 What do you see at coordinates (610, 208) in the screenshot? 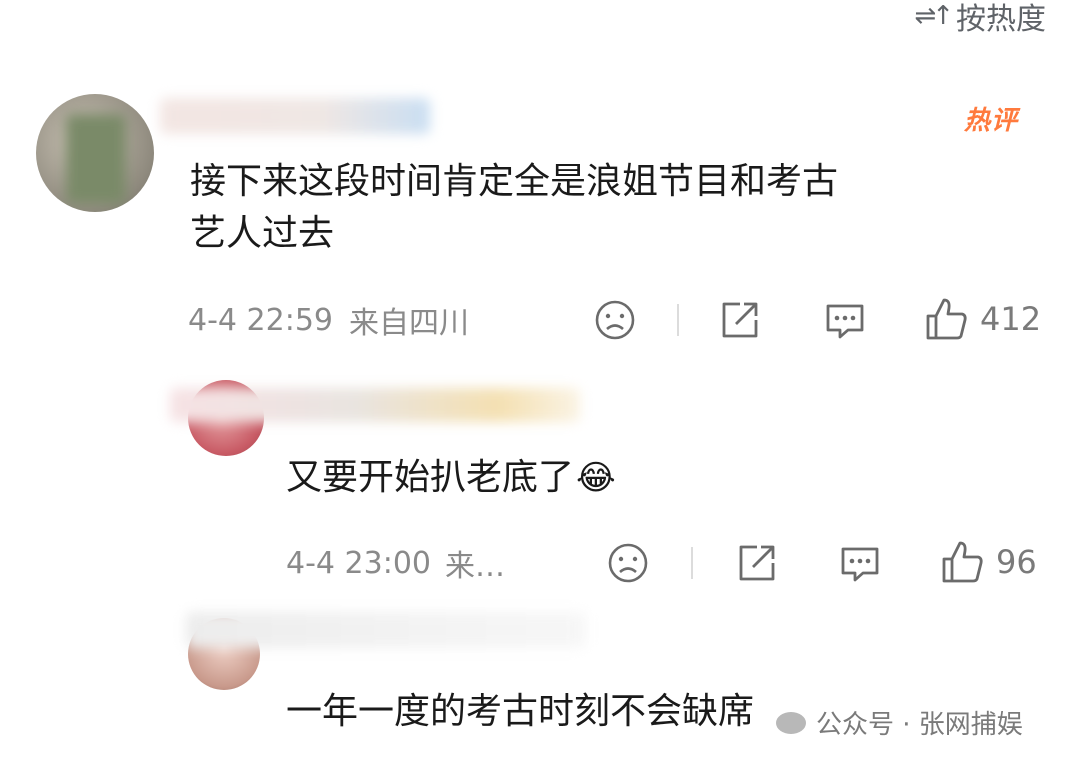
I see `comment-text: 接下来这段时间肯定全是浪姐节目和考古 艺人过去` at bounding box center [610, 208].